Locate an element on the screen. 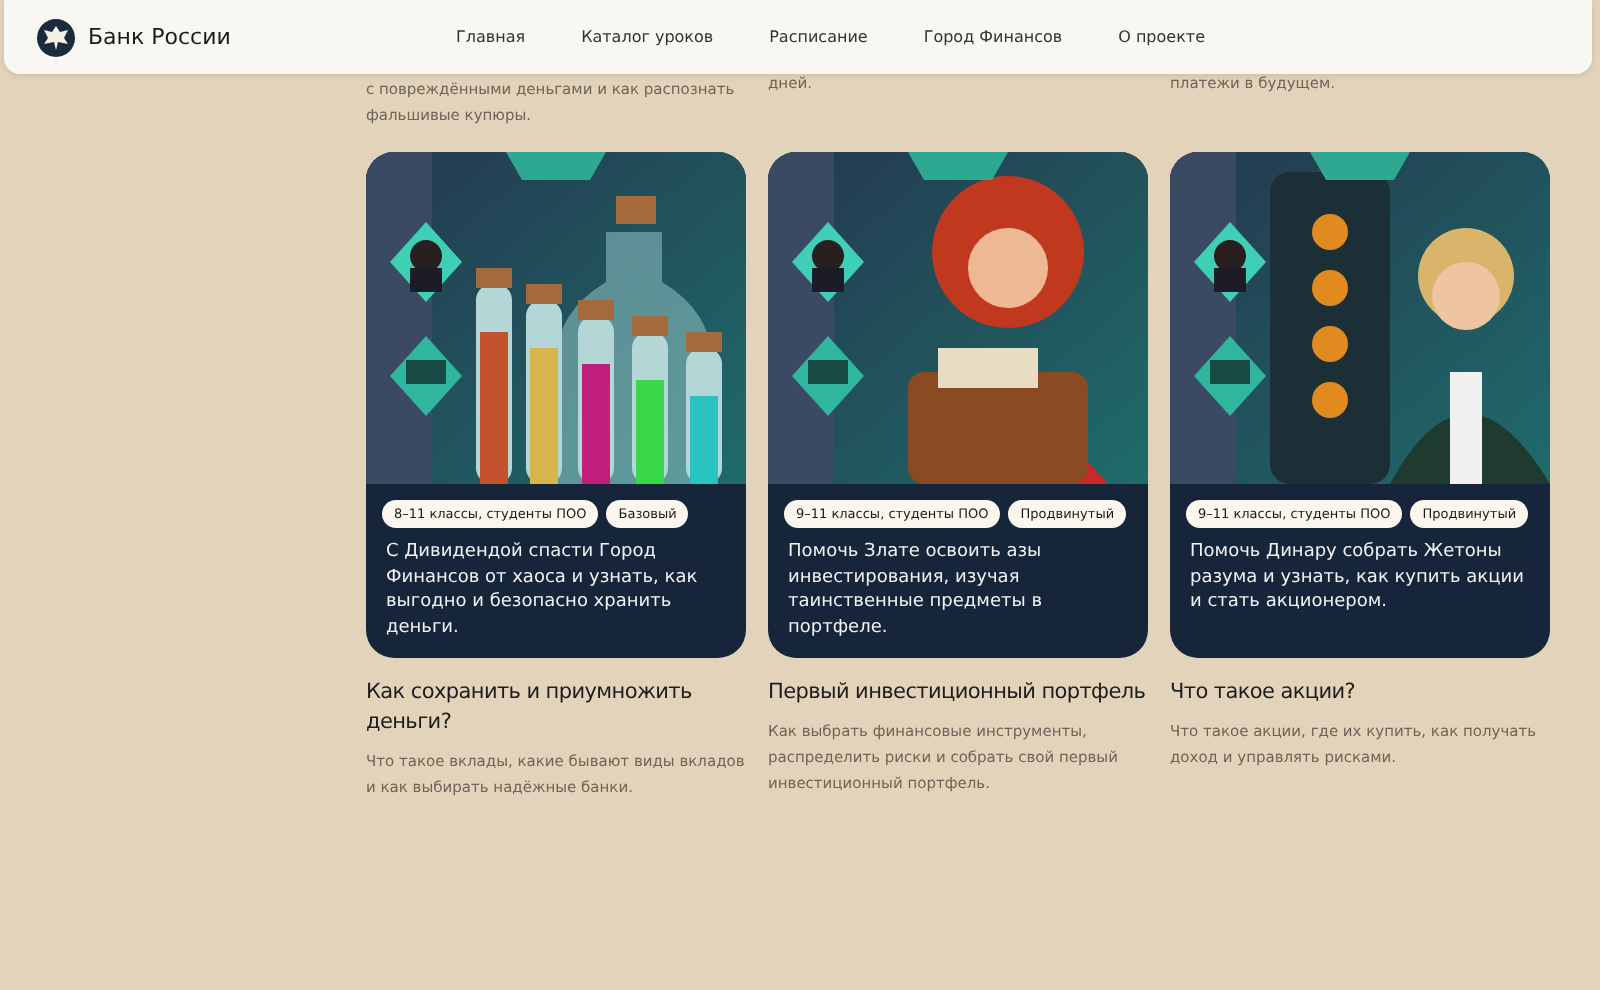  logo-text: Банк России is located at coordinates (159, 37).